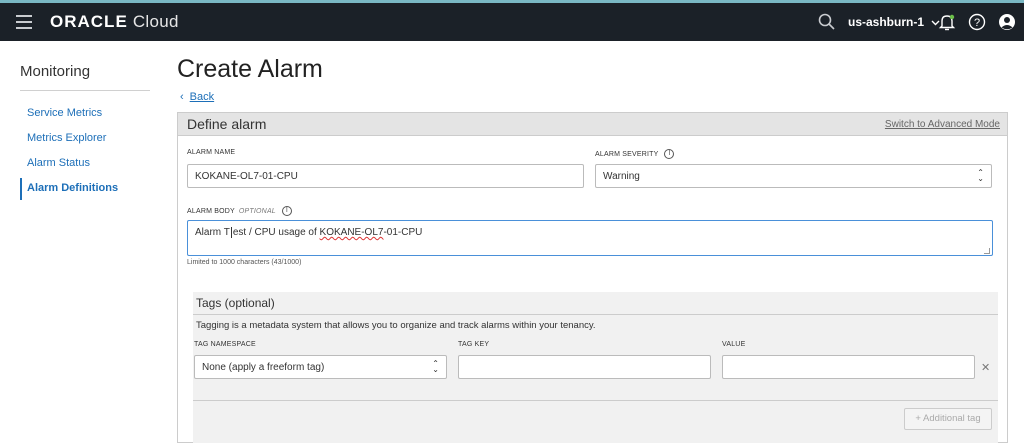 The height and width of the screenshot is (443, 1024). Describe the element at coordinates (848, 367) in the screenshot. I see `tag-value-input` at that location.